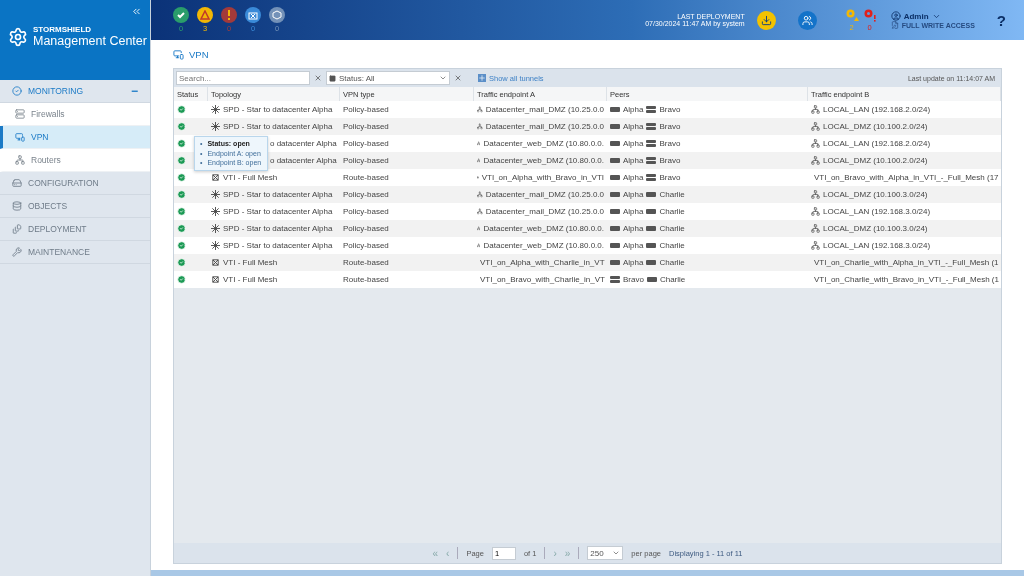 This screenshot has width=1024, height=576. Describe the element at coordinates (875, 228) in the screenshot. I see `endpoint-name: LOCAL_DMZ (10.100.3.0/24)` at that location.